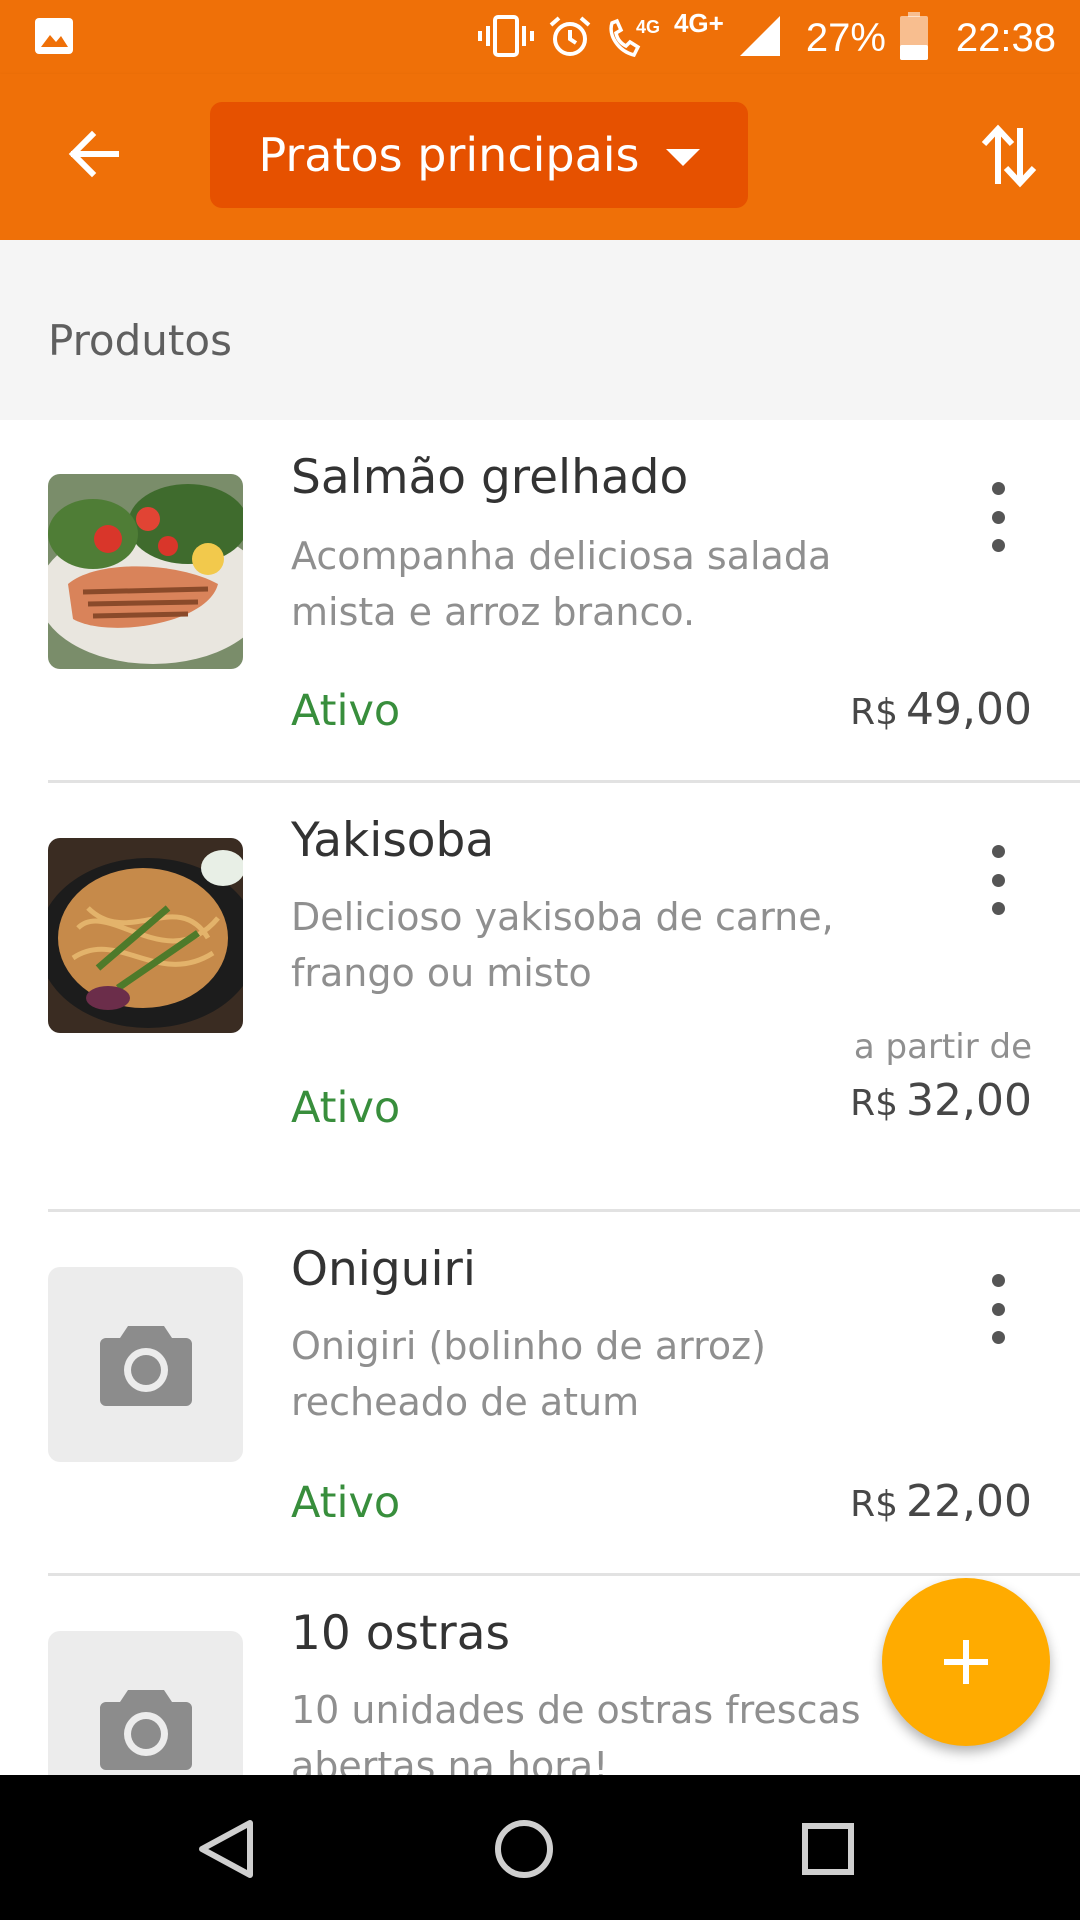 This screenshot has width=1080, height=1920. I want to click on status-bar: 4G 4G+ 27% 22:38, so click(540, 37).